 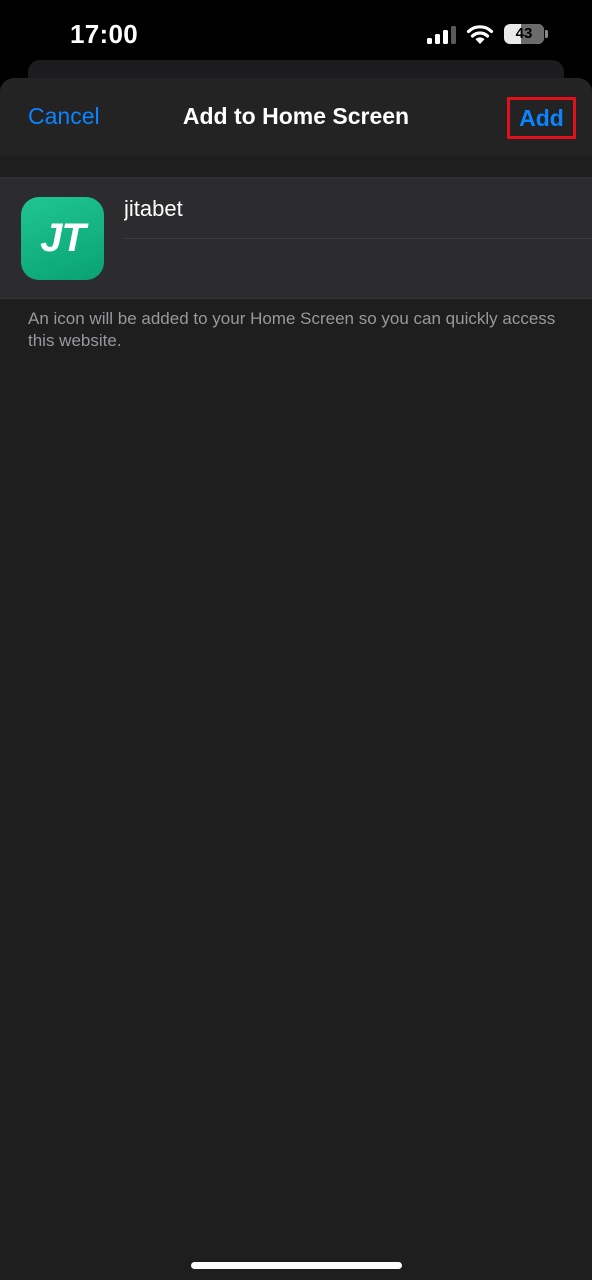 I want to click on wifi-icon, so click(x=480, y=34).